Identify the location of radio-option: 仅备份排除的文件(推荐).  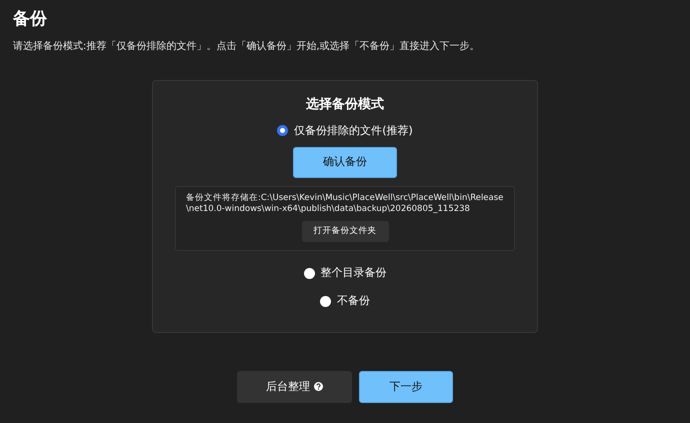
(345, 131).